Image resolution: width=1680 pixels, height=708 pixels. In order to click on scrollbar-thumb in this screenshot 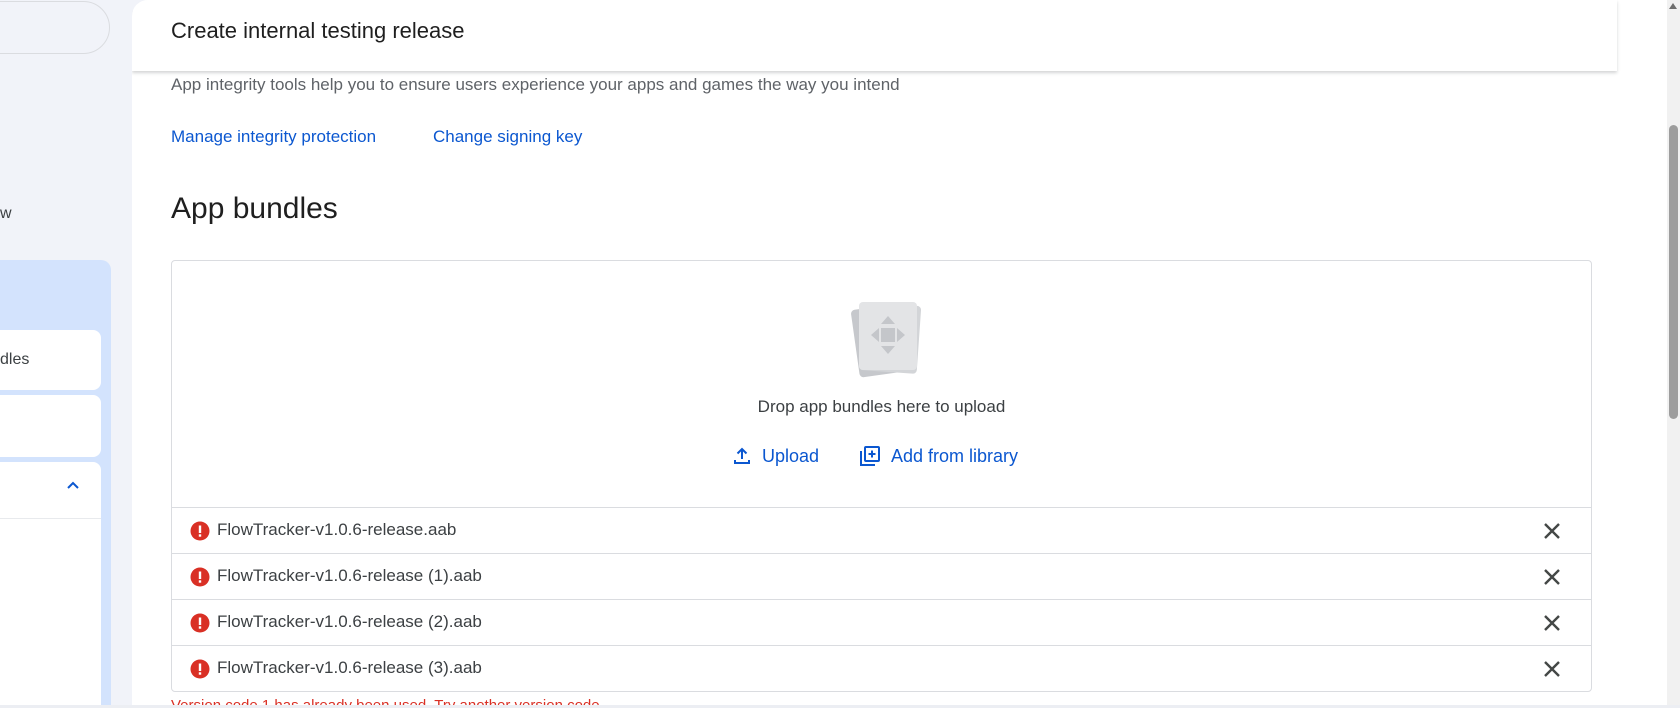, I will do `click(1673, 272)`.